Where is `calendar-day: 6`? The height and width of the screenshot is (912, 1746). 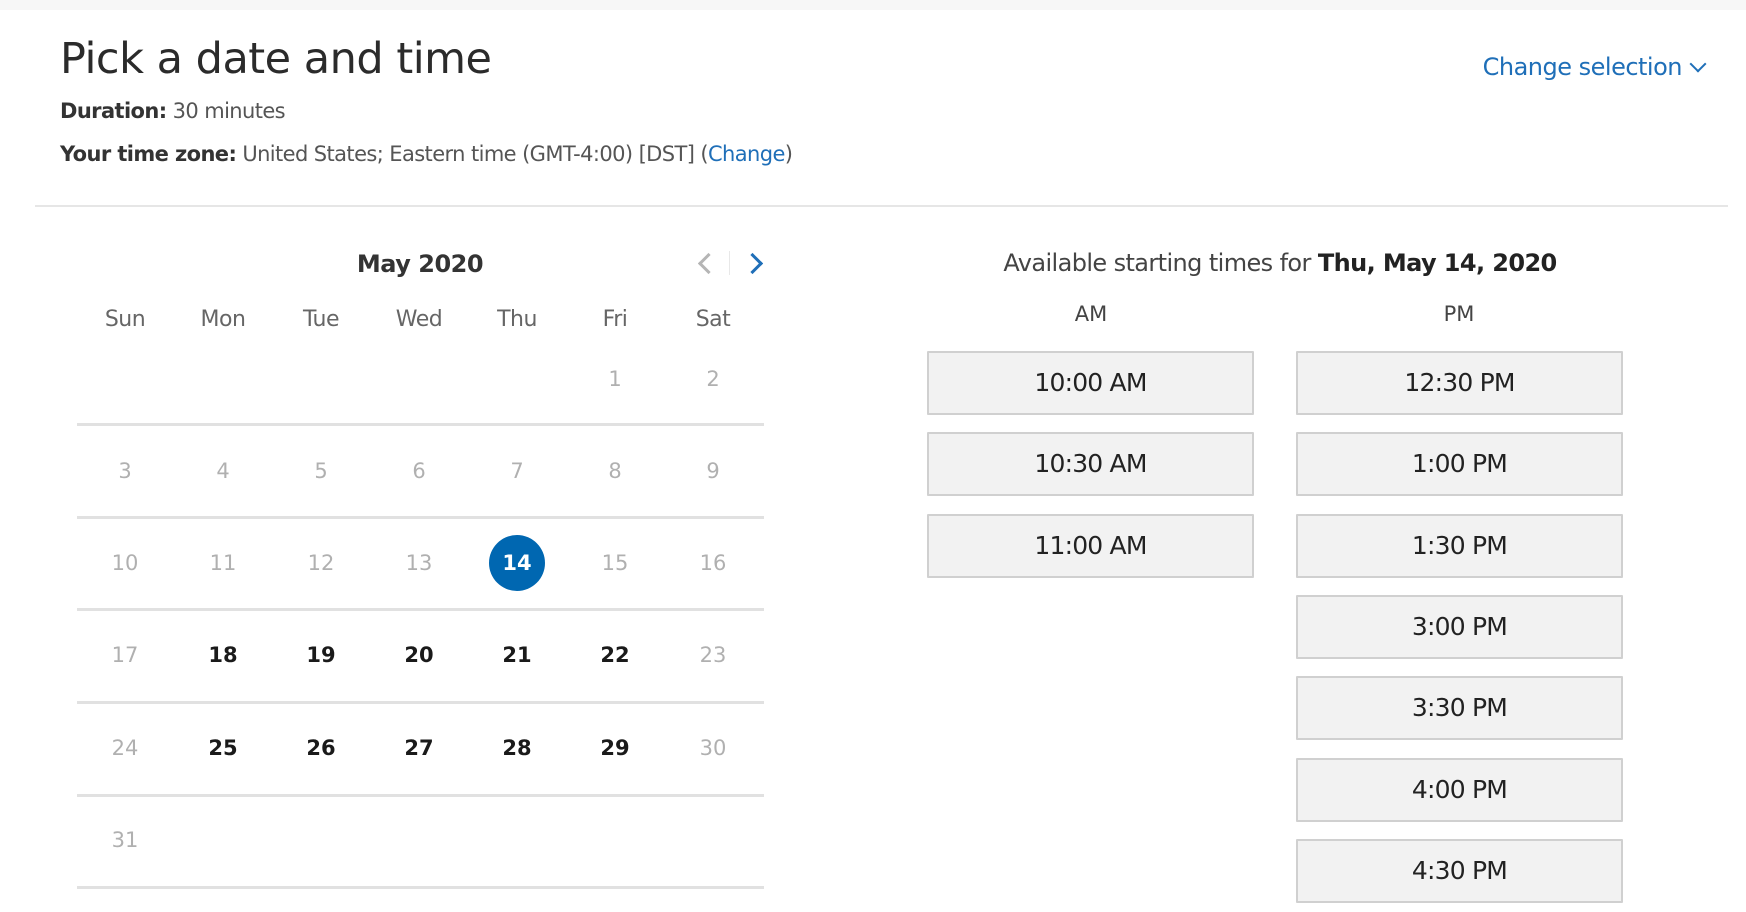 calendar-day: 6 is located at coordinates (419, 471).